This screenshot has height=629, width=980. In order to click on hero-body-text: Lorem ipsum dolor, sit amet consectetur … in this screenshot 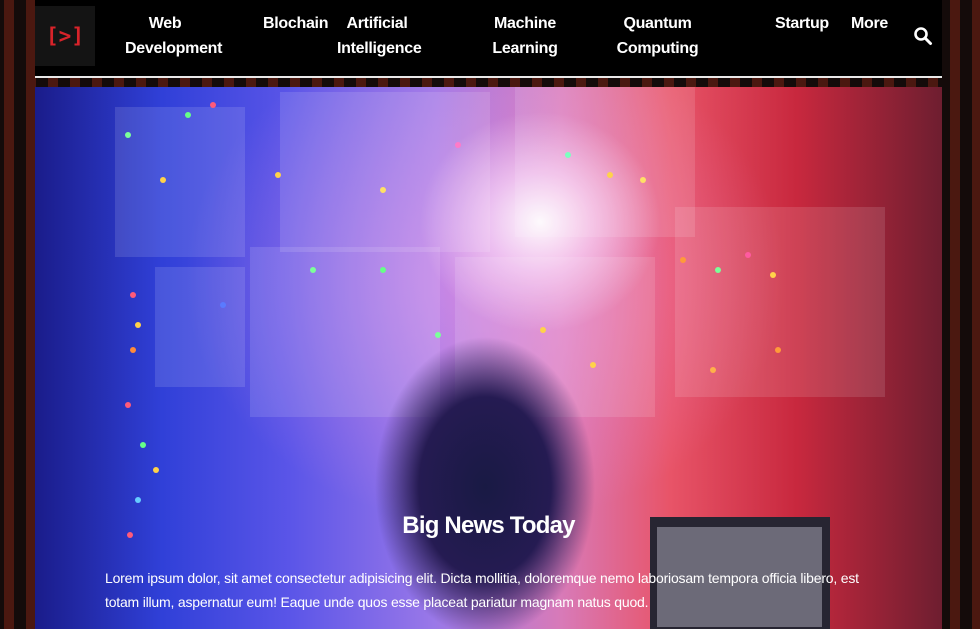, I will do `click(482, 590)`.